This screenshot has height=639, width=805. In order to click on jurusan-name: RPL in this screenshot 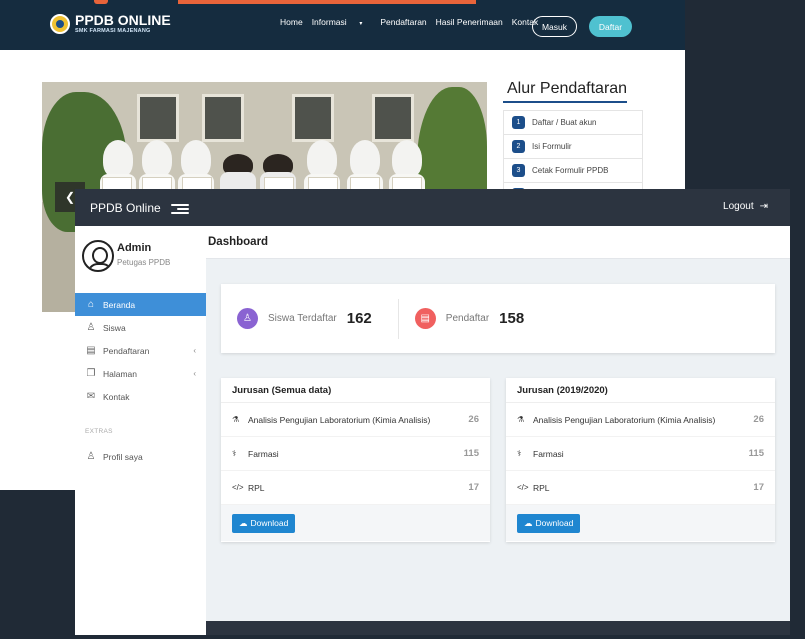, I will do `click(541, 487)`.